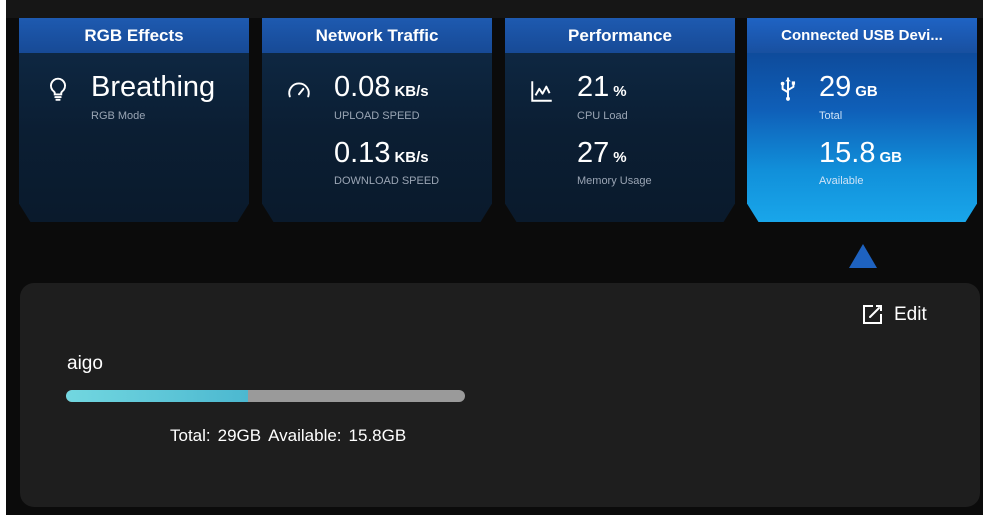 The image size is (983, 515). Describe the element at coordinates (157, 396) in the screenshot. I see `storage-usage-fill` at that location.